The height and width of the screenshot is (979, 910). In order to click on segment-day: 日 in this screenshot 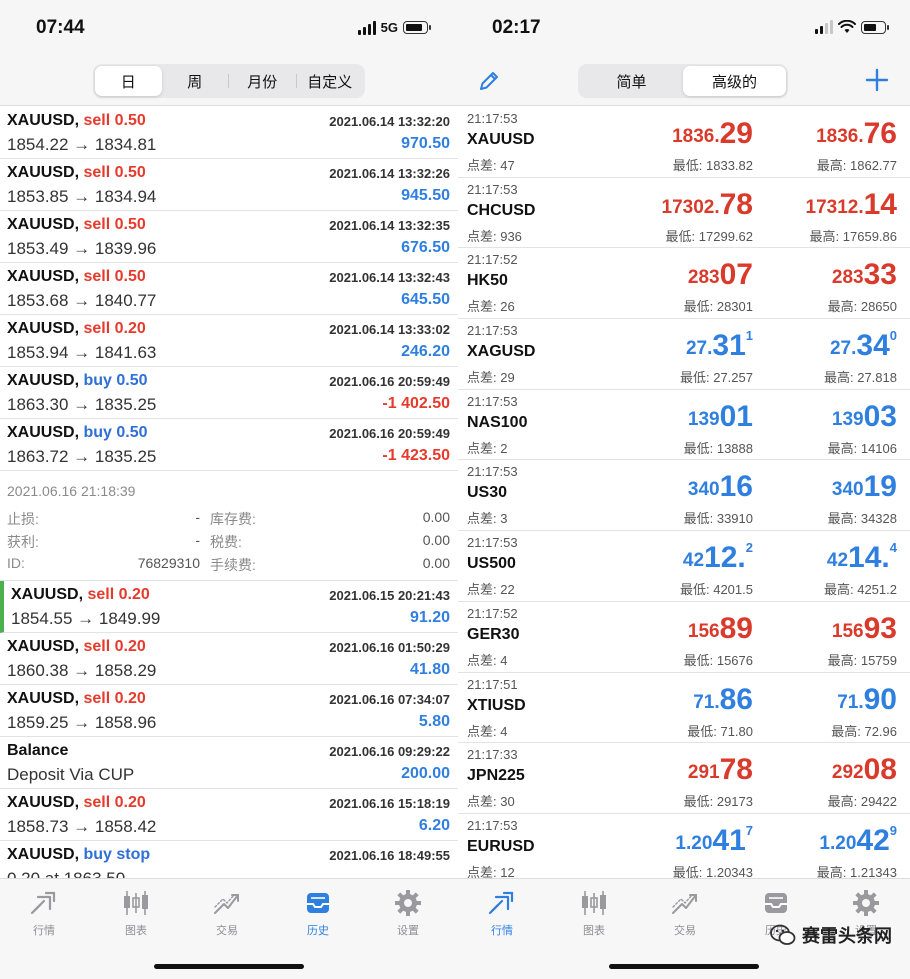, I will do `click(128, 81)`.